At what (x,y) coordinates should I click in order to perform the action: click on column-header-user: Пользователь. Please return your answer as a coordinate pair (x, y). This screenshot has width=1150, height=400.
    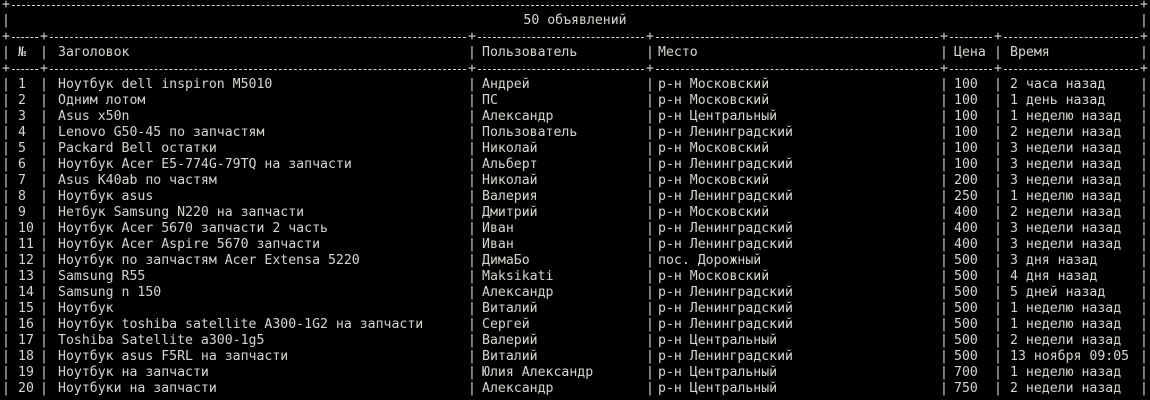
    Looking at the image, I should click on (530, 52).